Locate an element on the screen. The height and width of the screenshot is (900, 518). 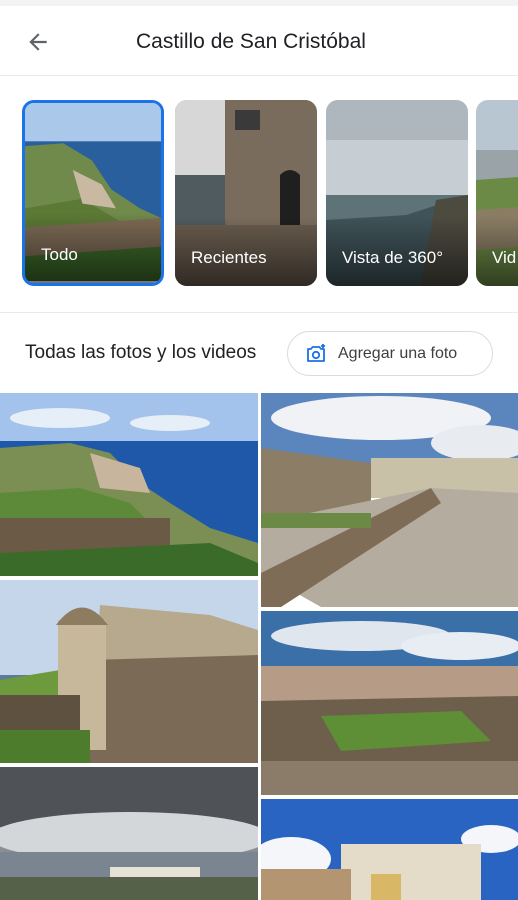
divider is located at coordinates (259, 312).